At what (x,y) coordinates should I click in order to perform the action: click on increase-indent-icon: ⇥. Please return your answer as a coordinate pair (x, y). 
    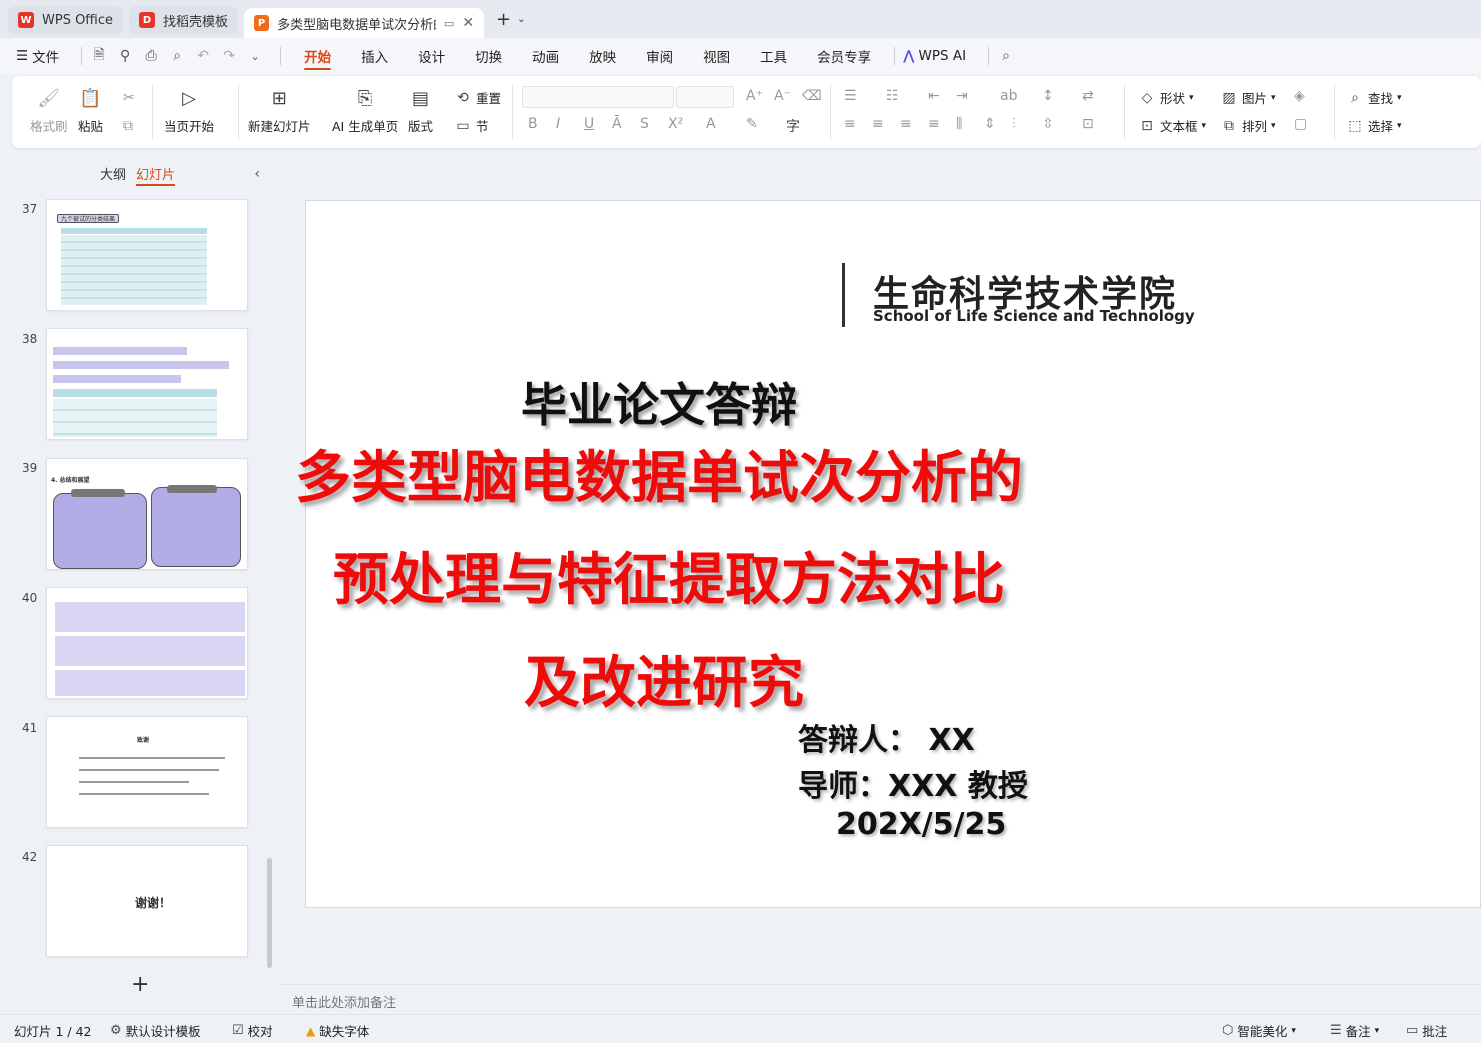
    Looking at the image, I should click on (962, 96).